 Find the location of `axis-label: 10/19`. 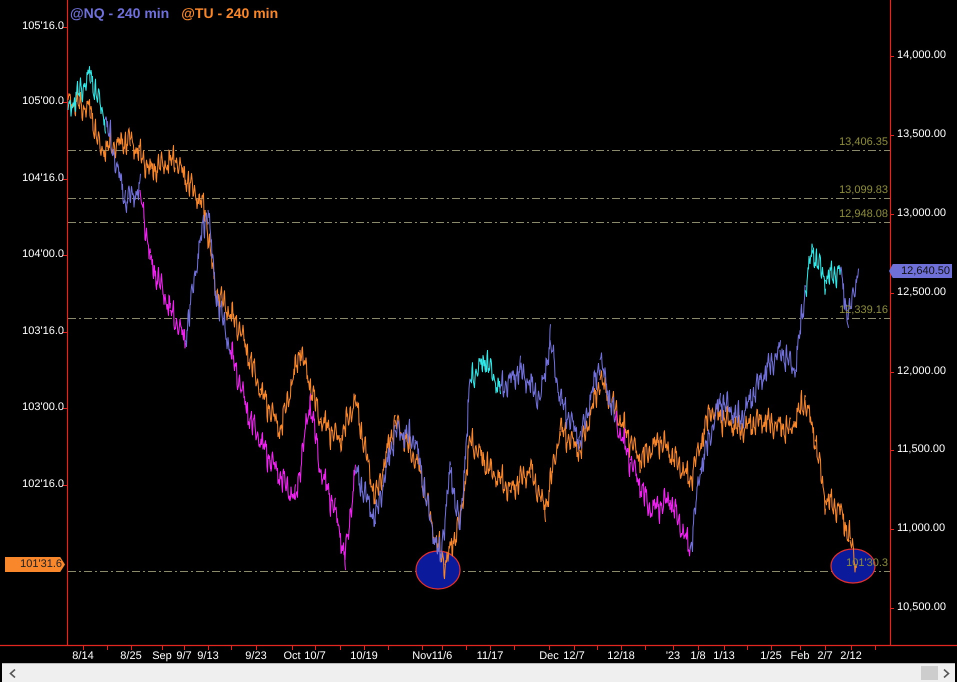

axis-label: 10/19 is located at coordinates (364, 656).